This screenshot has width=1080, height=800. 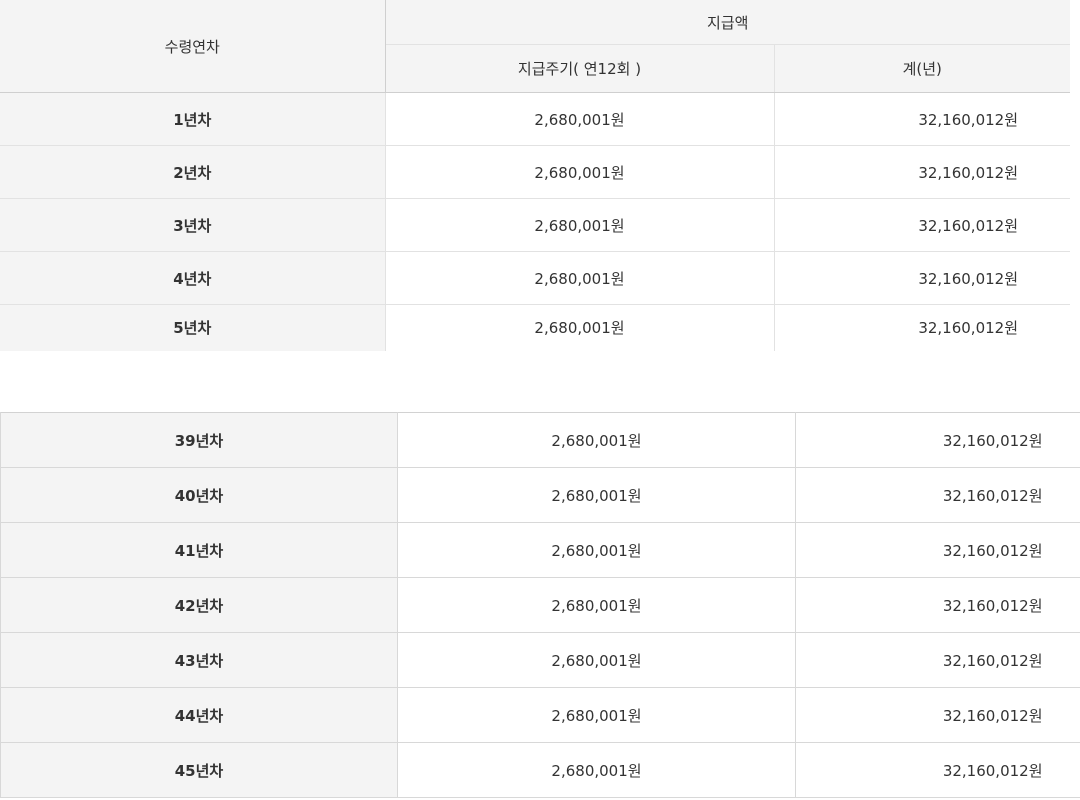 I want to click on header-amount-group: 지급액, so click(x=727, y=22).